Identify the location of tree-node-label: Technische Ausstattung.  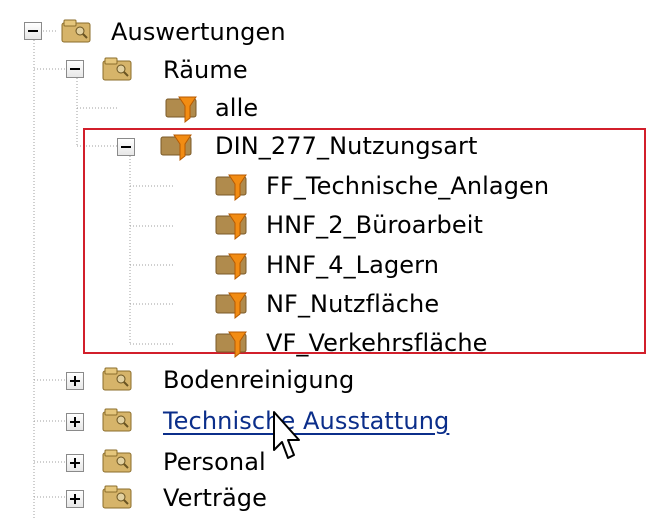
(306, 421).